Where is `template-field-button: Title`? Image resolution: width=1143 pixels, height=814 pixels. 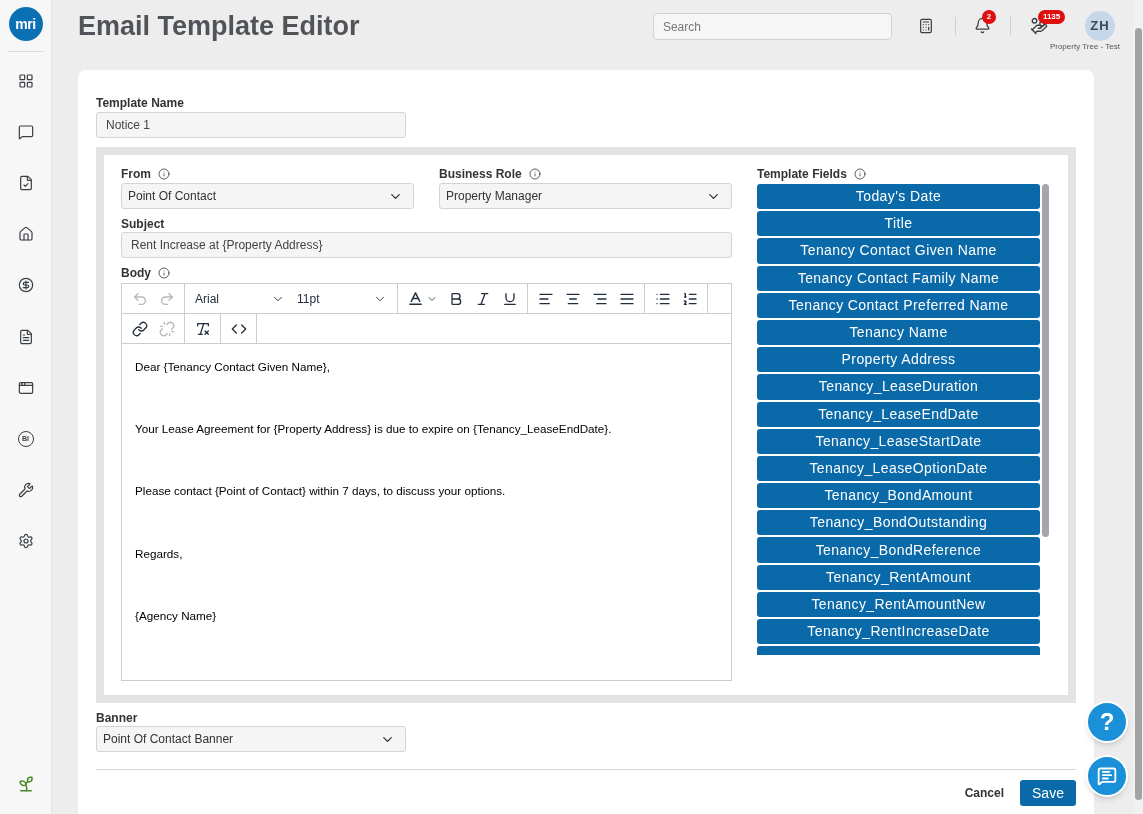 template-field-button: Title is located at coordinates (898, 224).